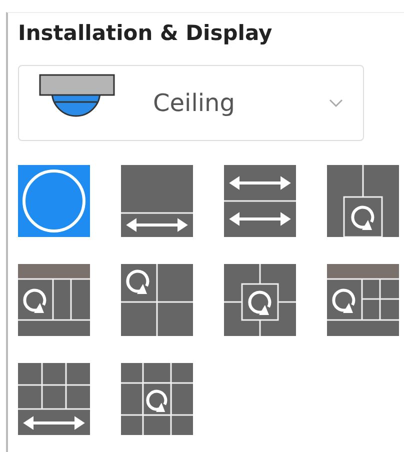 The width and height of the screenshot is (404, 452). I want to click on panel-title: Installation & Display, so click(146, 33).